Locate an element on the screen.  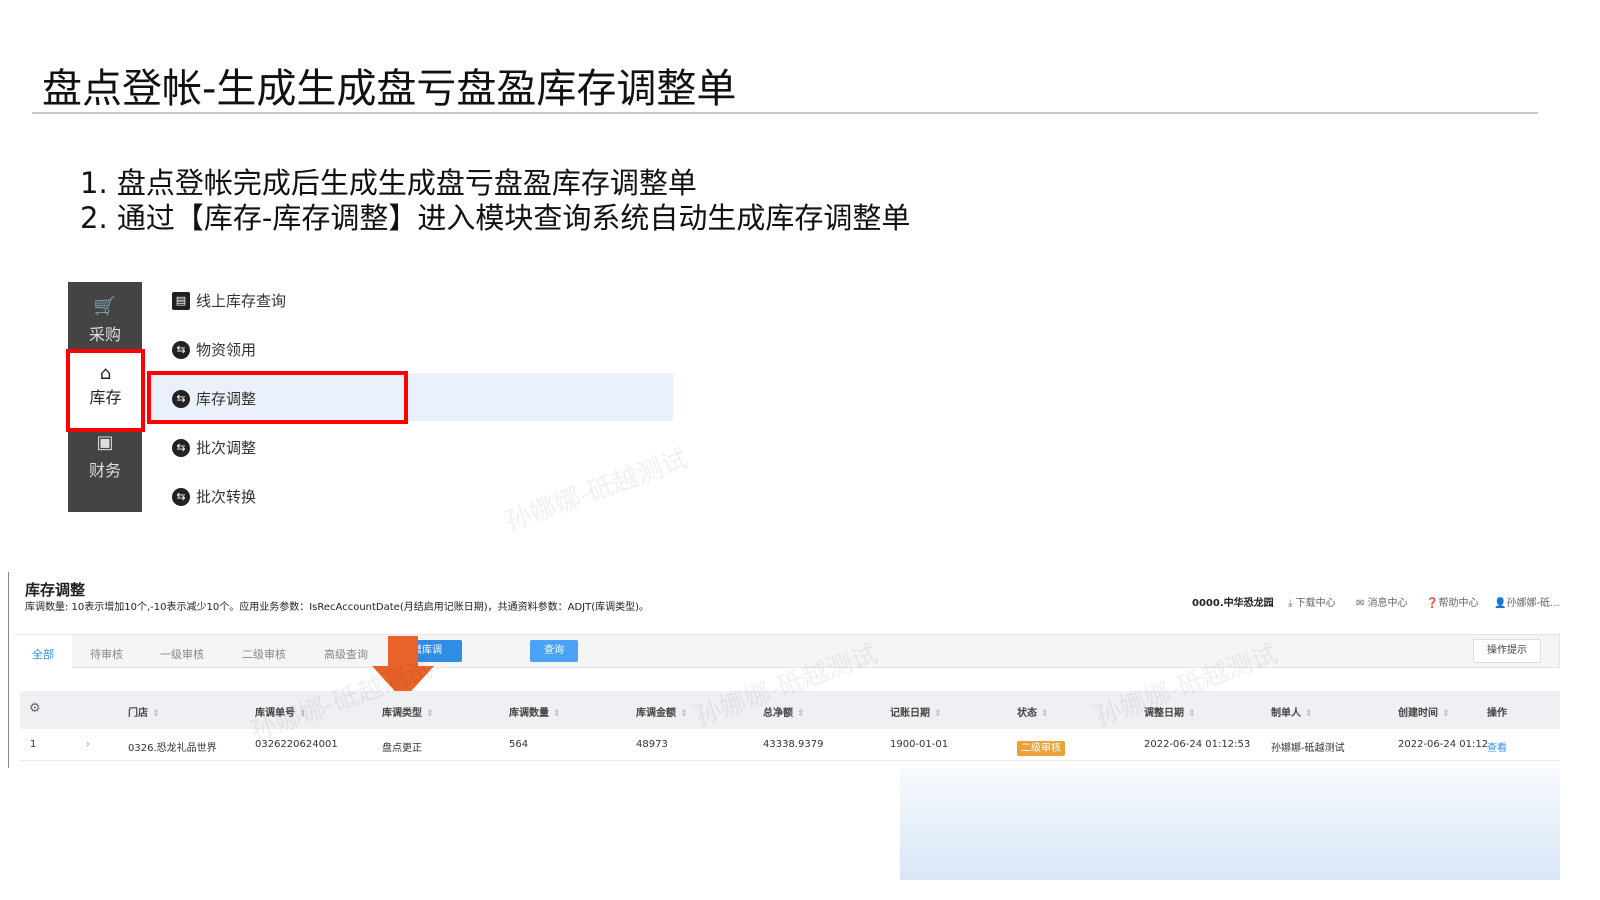
submenu-label: 批次调整 is located at coordinates (226, 448).